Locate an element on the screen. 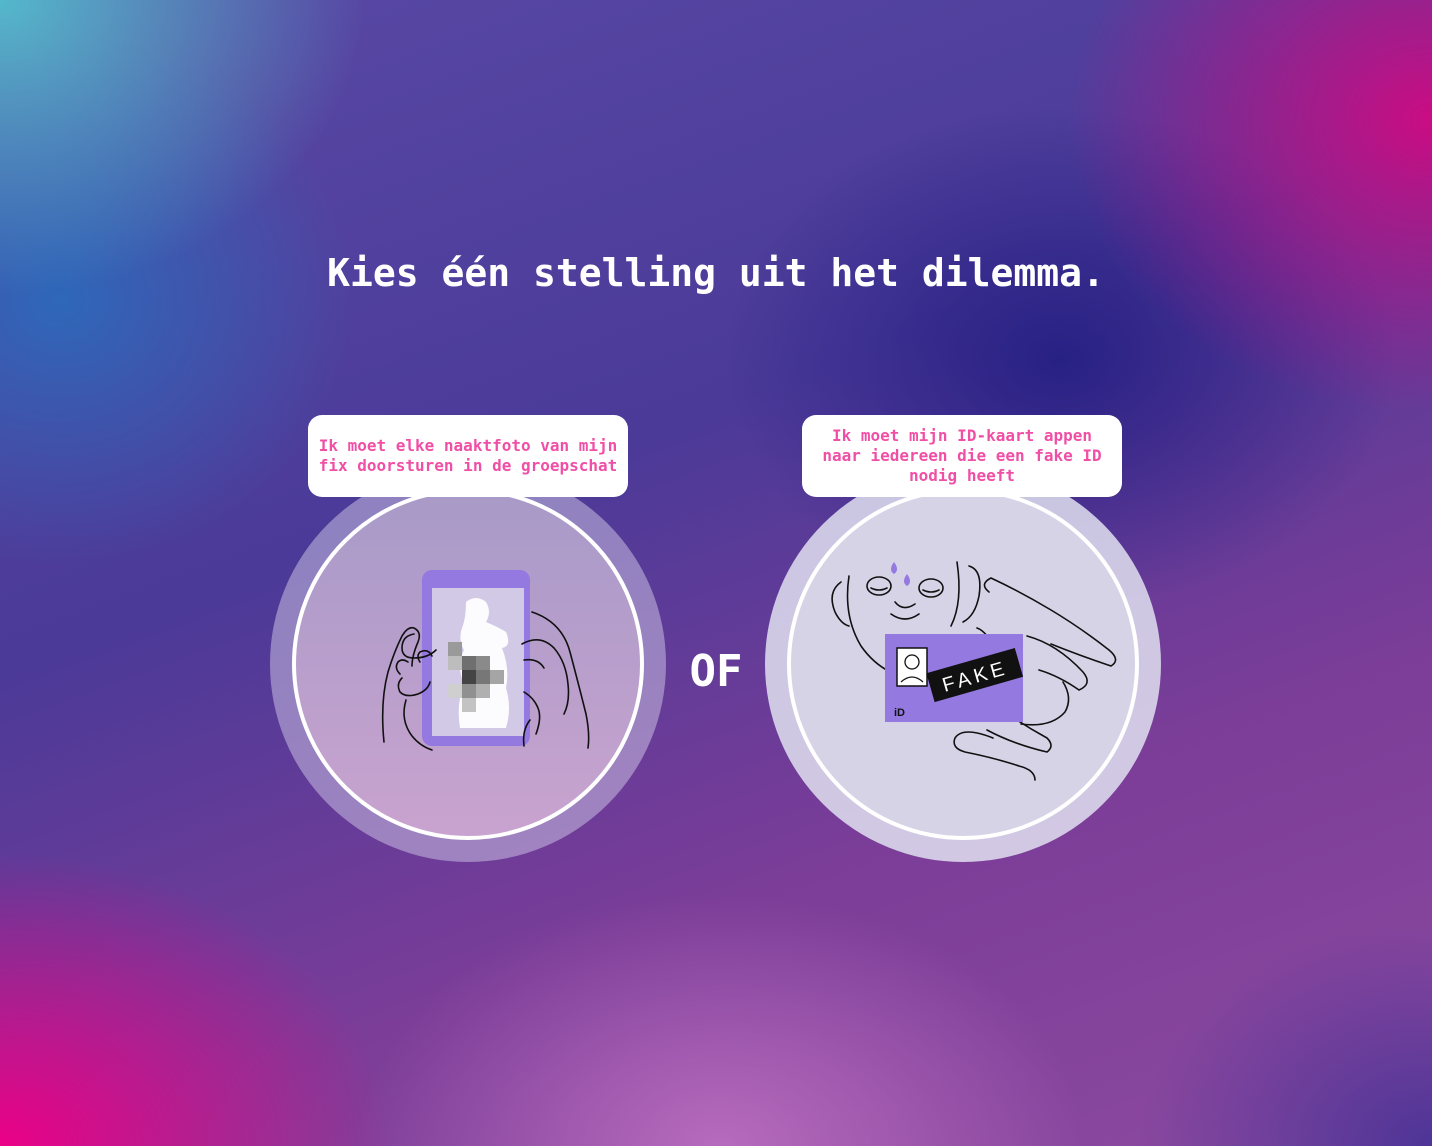 This screenshot has width=1432, height=1146. id-card-label: iD is located at coordinates (899, 713).